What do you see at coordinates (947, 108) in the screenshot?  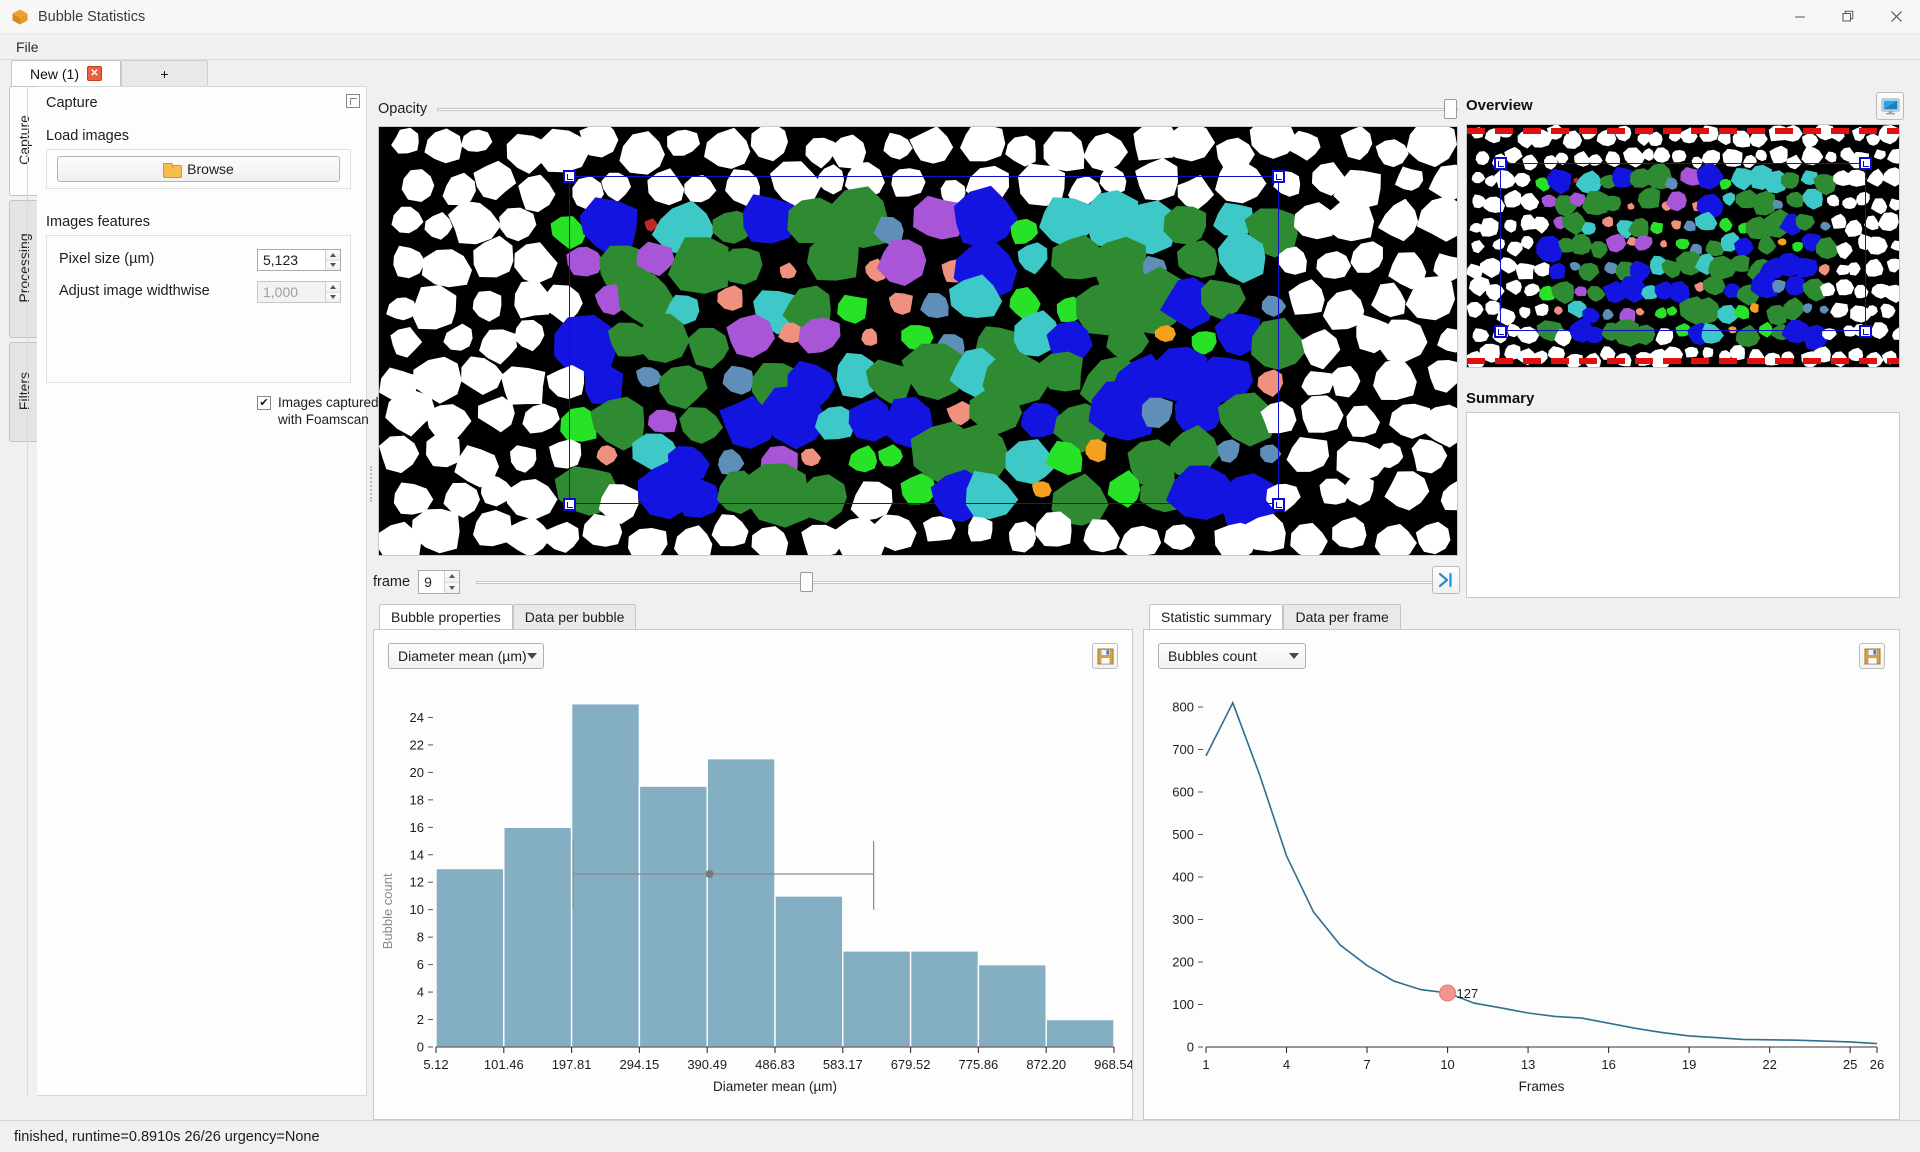 I see `opacity-slider` at bounding box center [947, 108].